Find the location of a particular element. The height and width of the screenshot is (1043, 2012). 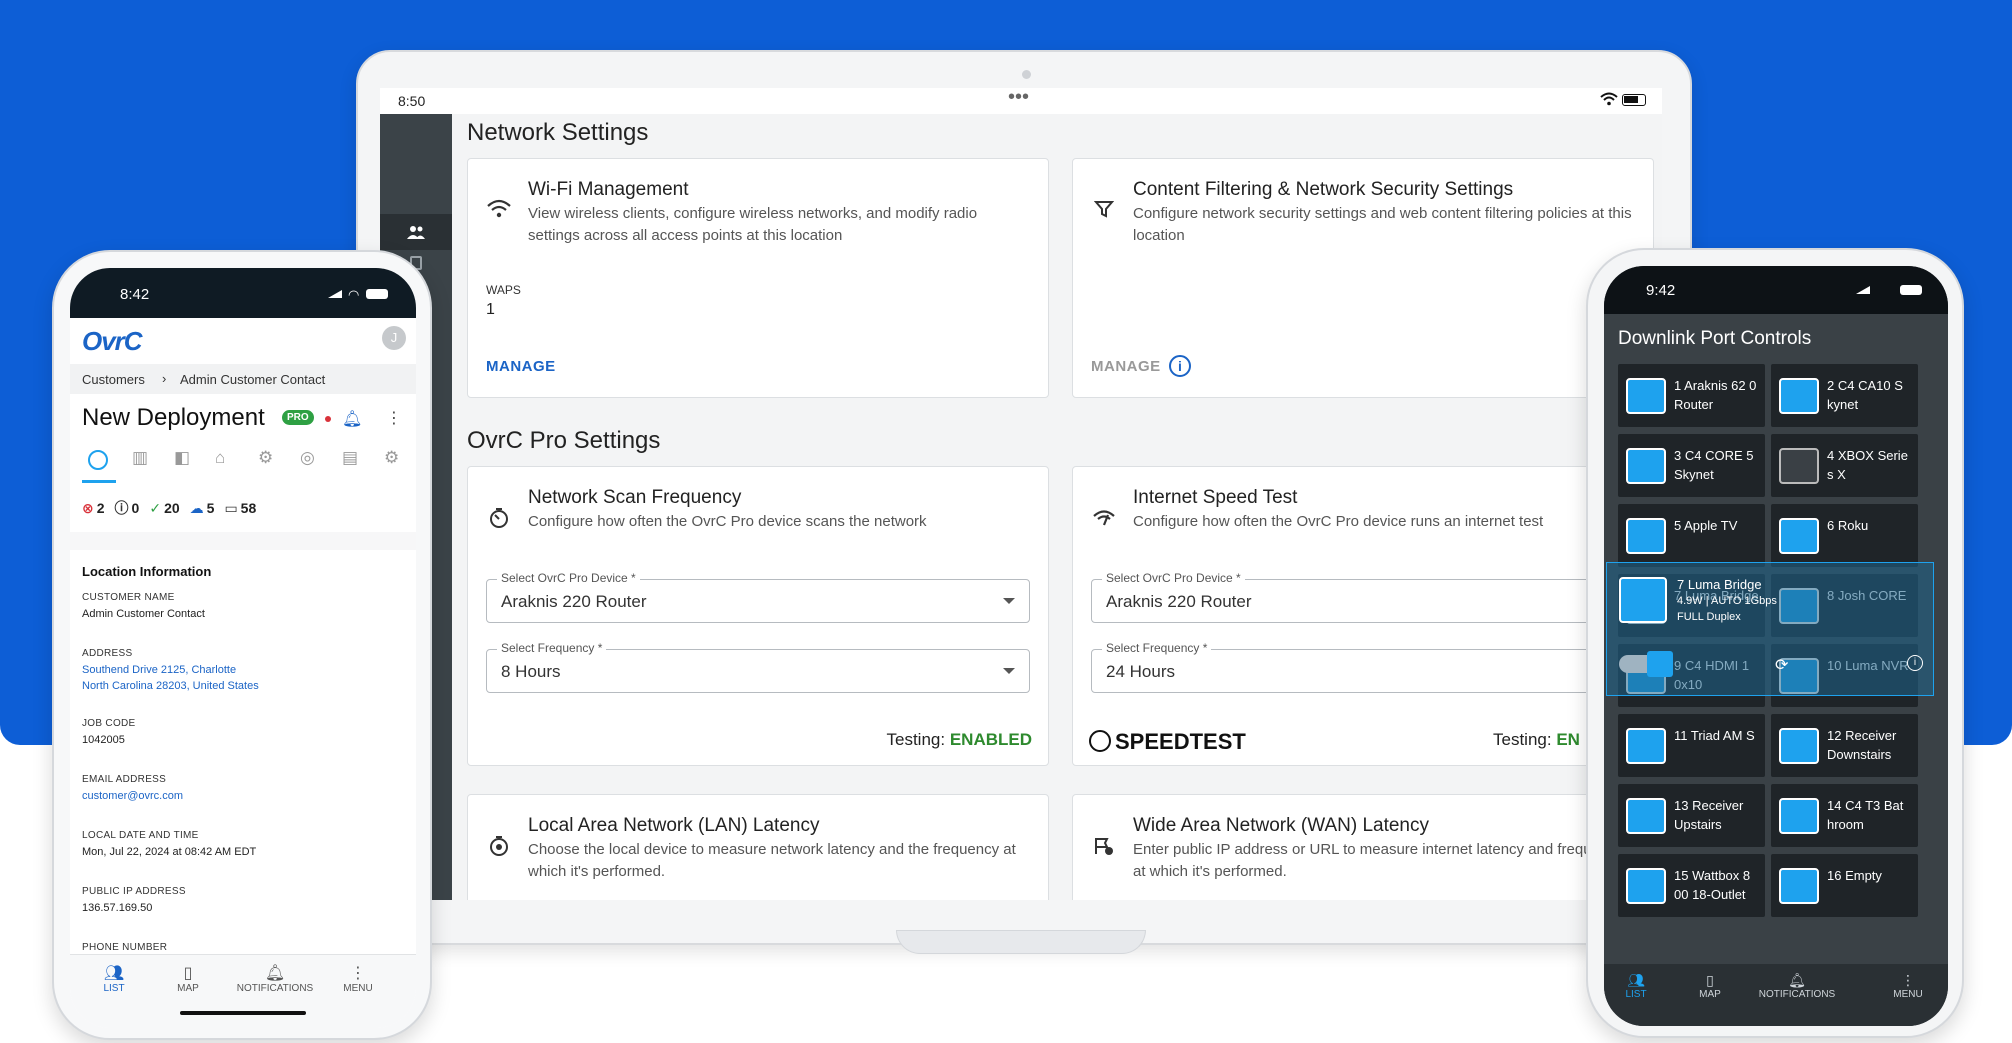

ovrc-logo: OvrC is located at coordinates (112, 341).